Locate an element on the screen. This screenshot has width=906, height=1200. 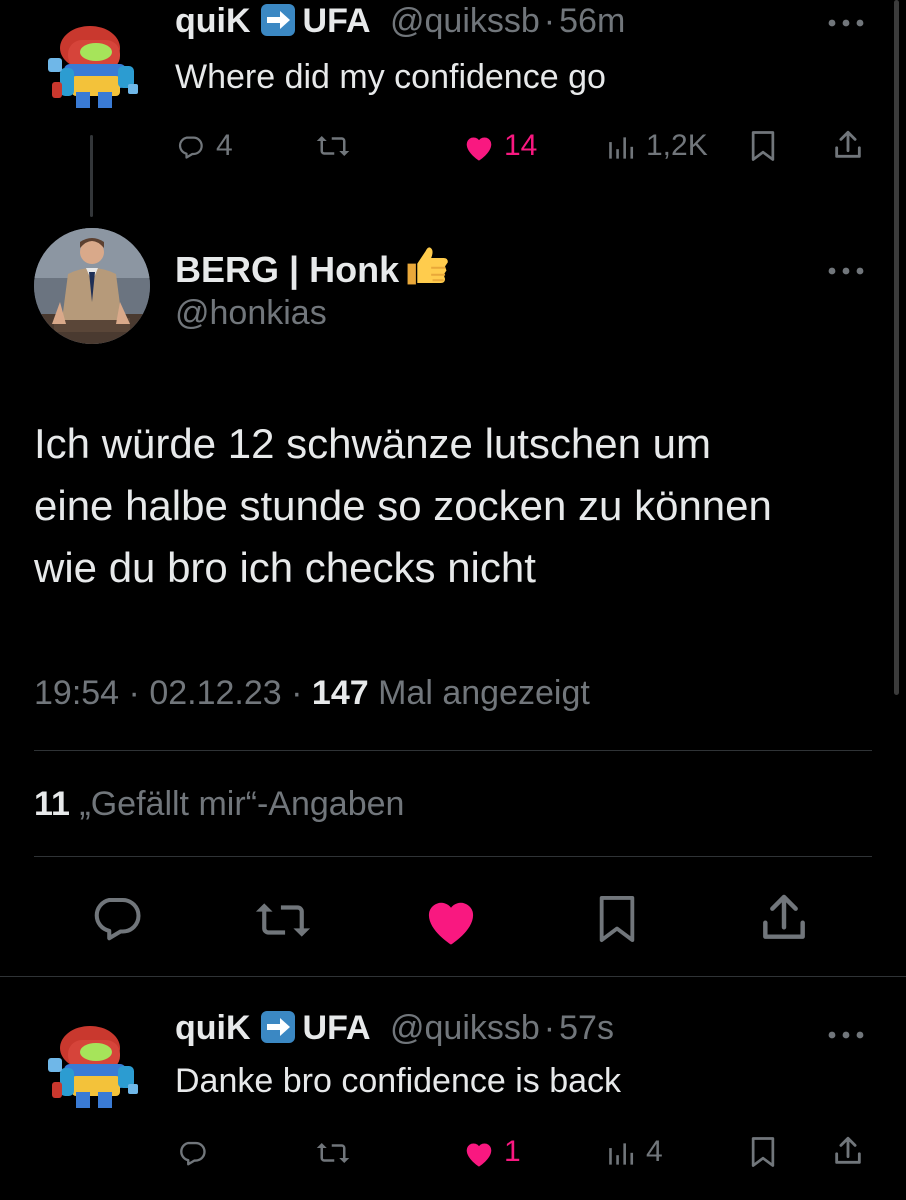
likes-label: „Gefällt mir“-Angaben is located at coordinates (242, 804).